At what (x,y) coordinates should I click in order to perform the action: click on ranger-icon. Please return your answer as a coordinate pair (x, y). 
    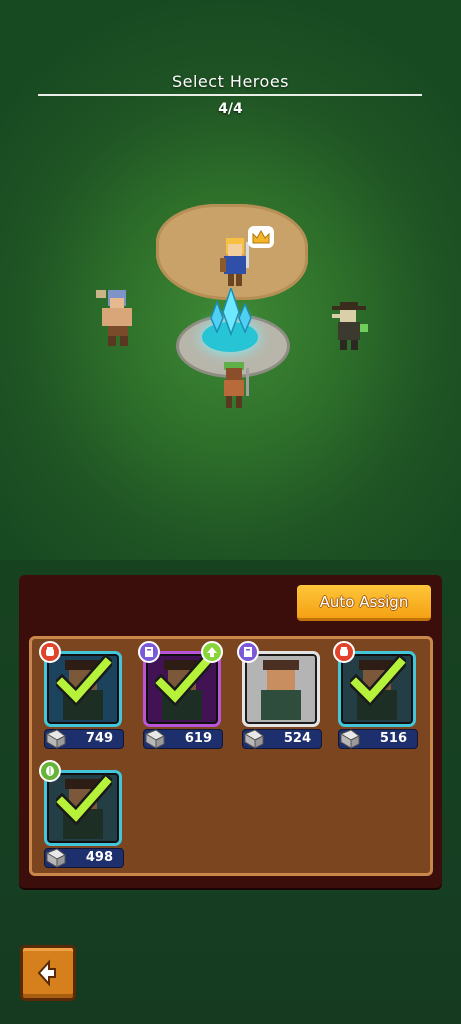
    Looking at the image, I should click on (236, 385).